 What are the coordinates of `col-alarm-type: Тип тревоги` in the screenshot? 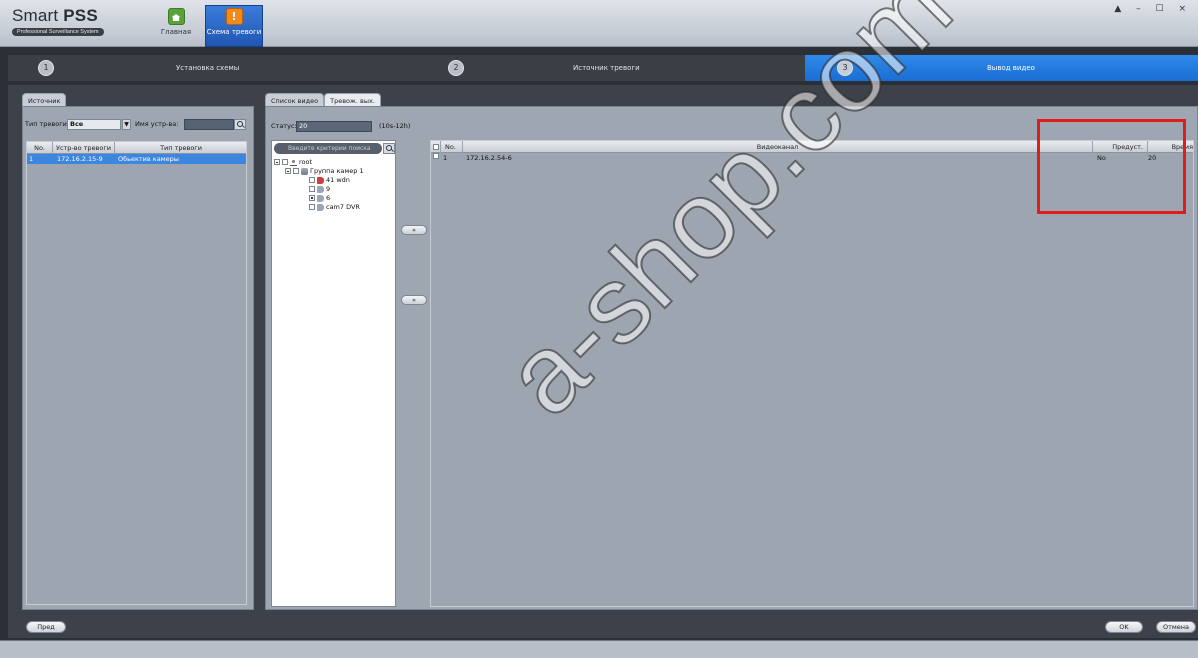 It's located at (181, 148).